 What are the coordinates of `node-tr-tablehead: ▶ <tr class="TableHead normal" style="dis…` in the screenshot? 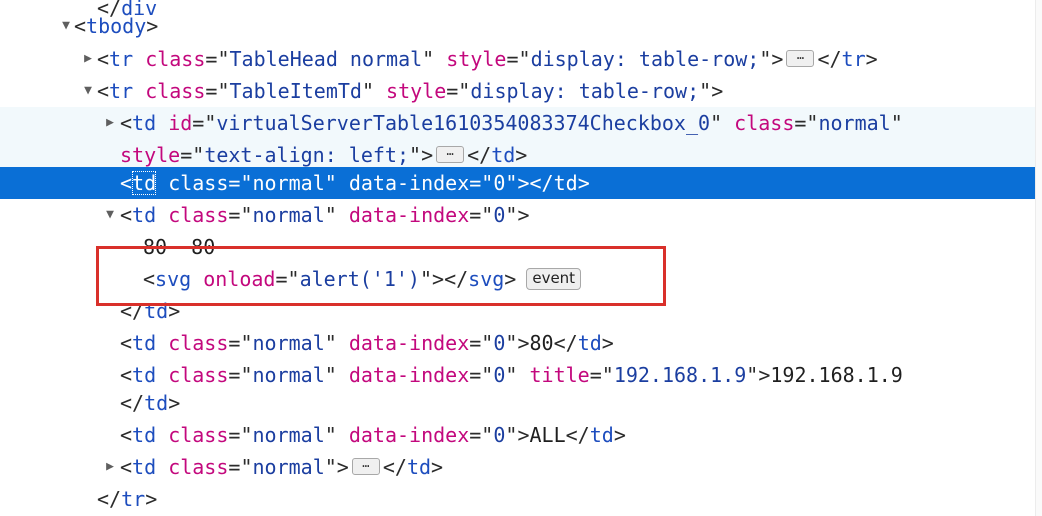 It's located at (521, 59).